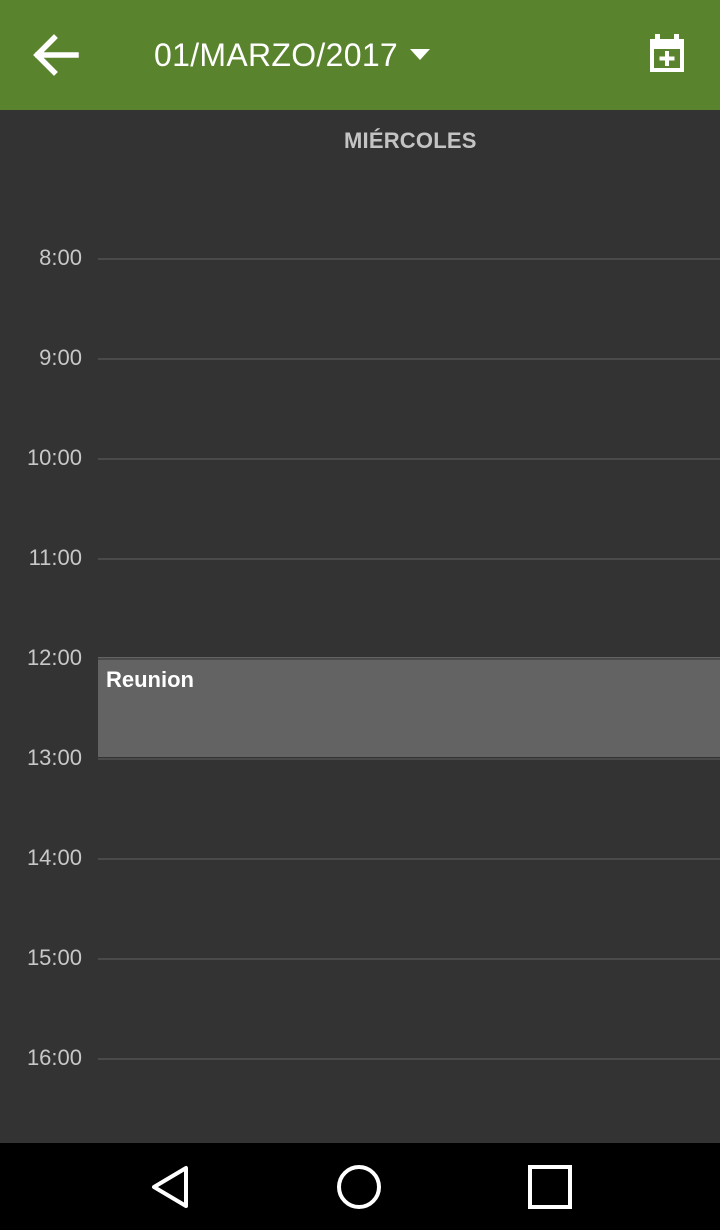 Image resolution: width=720 pixels, height=1230 pixels. I want to click on hour-label: 12:00, so click(54, 657).